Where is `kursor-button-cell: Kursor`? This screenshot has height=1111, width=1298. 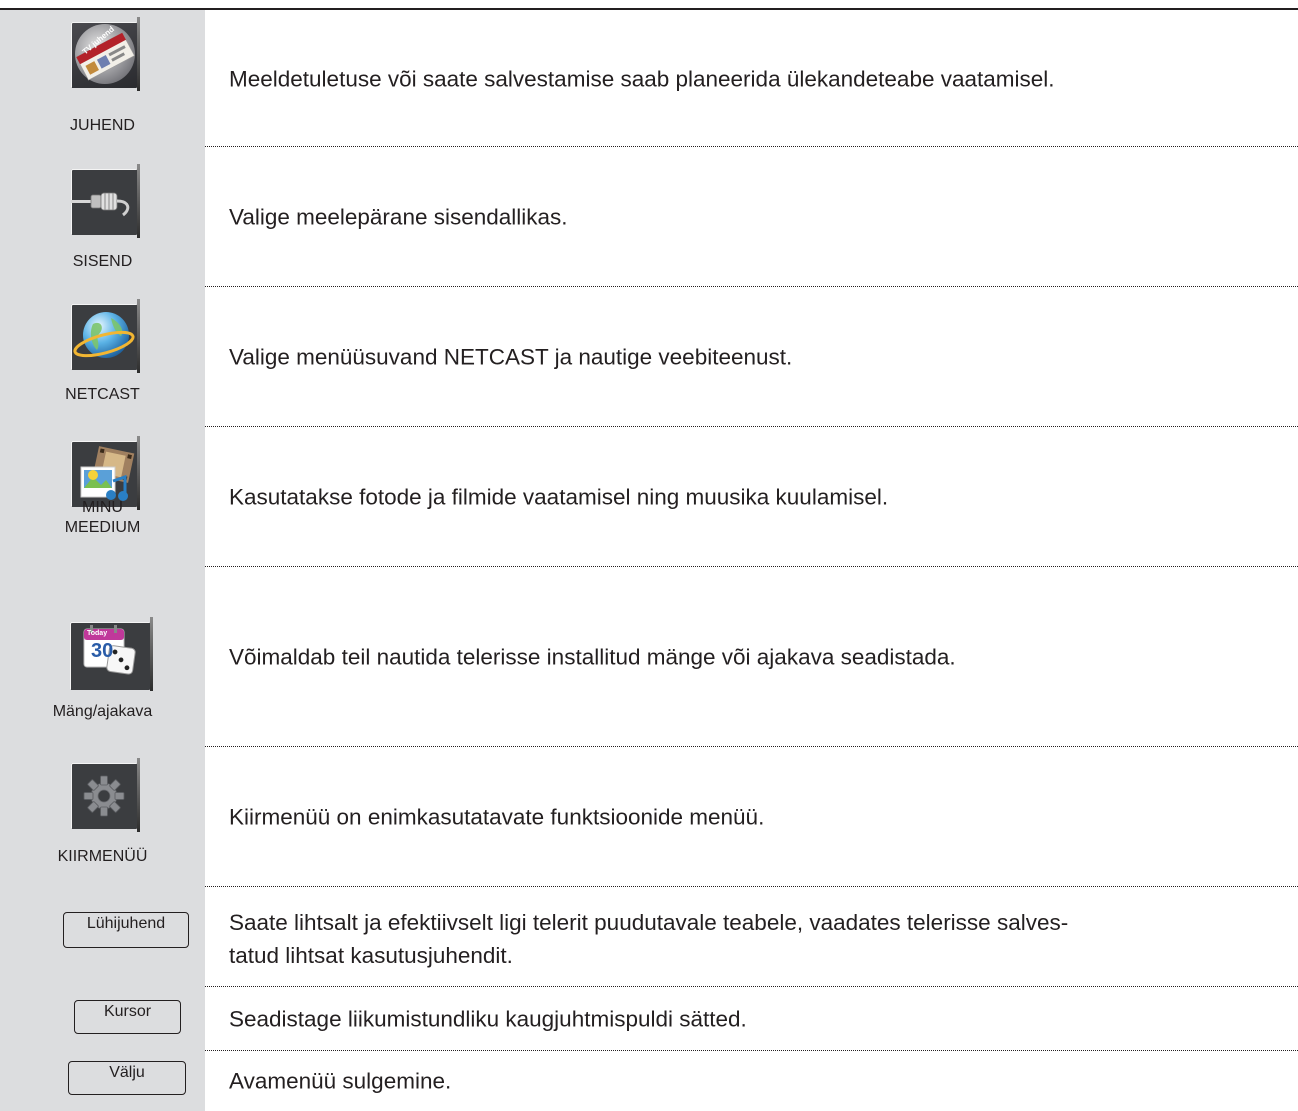 kursor-button-cell: Kursor is located at coordinates (102, 1019).